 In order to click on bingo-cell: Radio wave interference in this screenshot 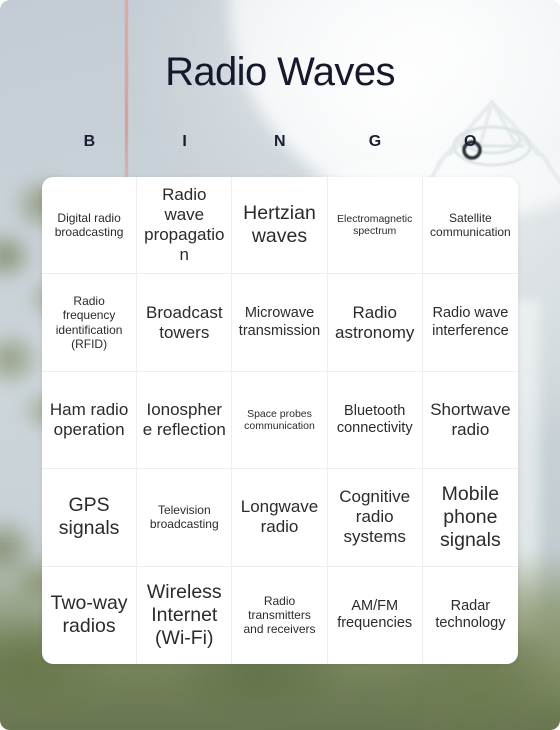, I will do `click(470, 323)`.